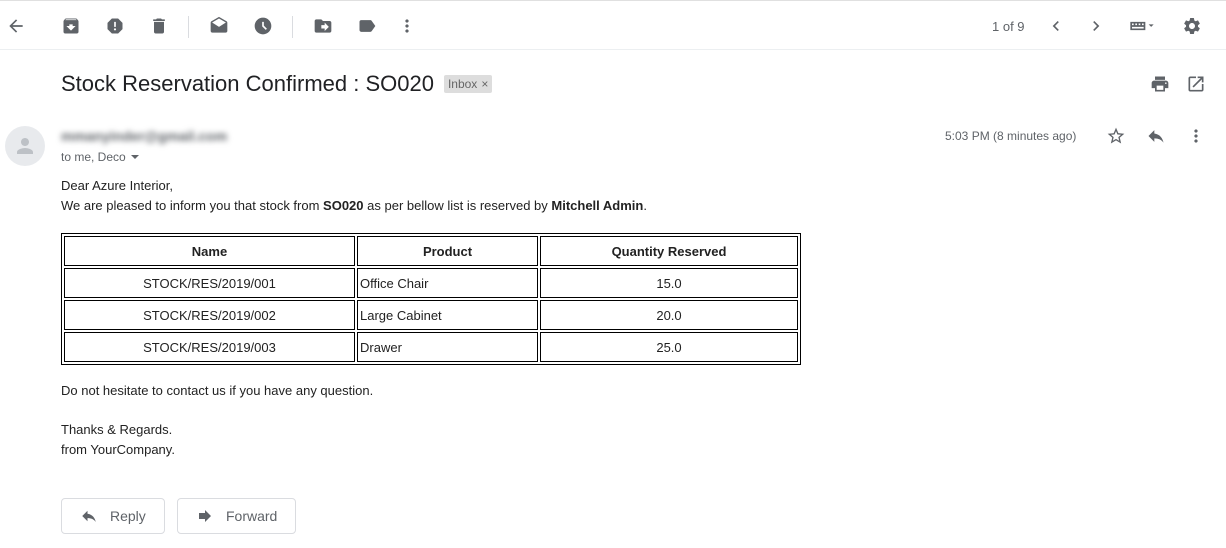  Describe the element at coordinates (447, 283) in the screenshot. I see `product-name: Office Chair` at that location.